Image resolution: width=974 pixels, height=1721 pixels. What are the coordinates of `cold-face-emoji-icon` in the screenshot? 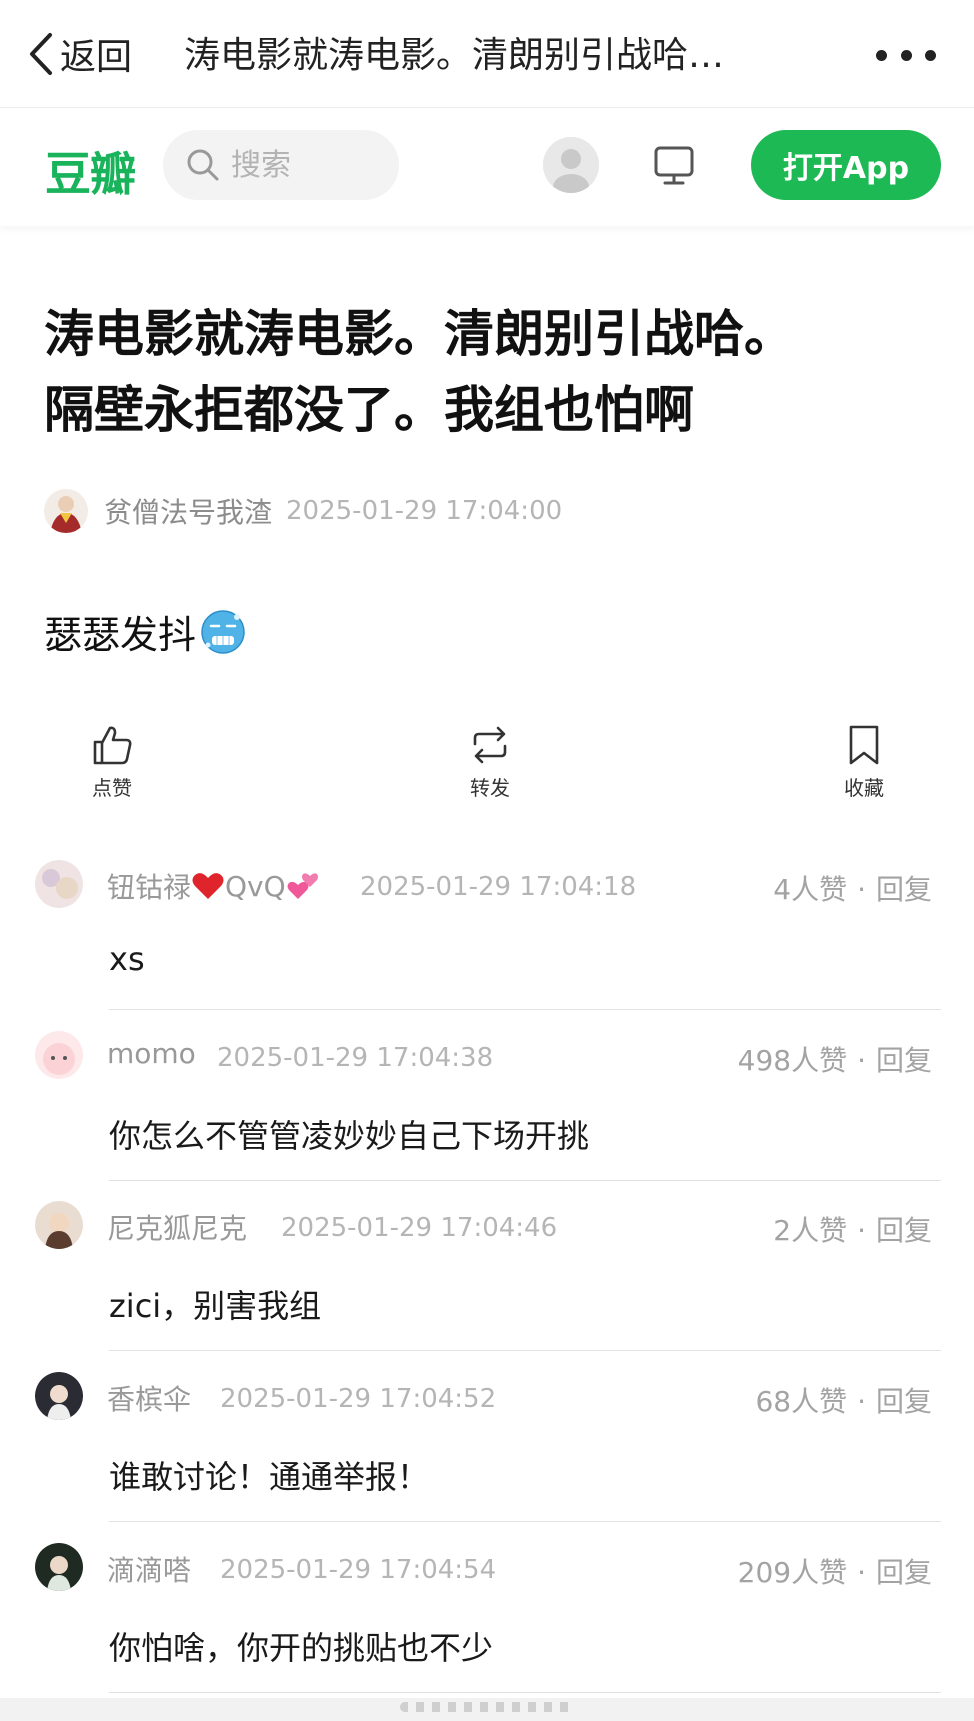 It's located at (223, 631).